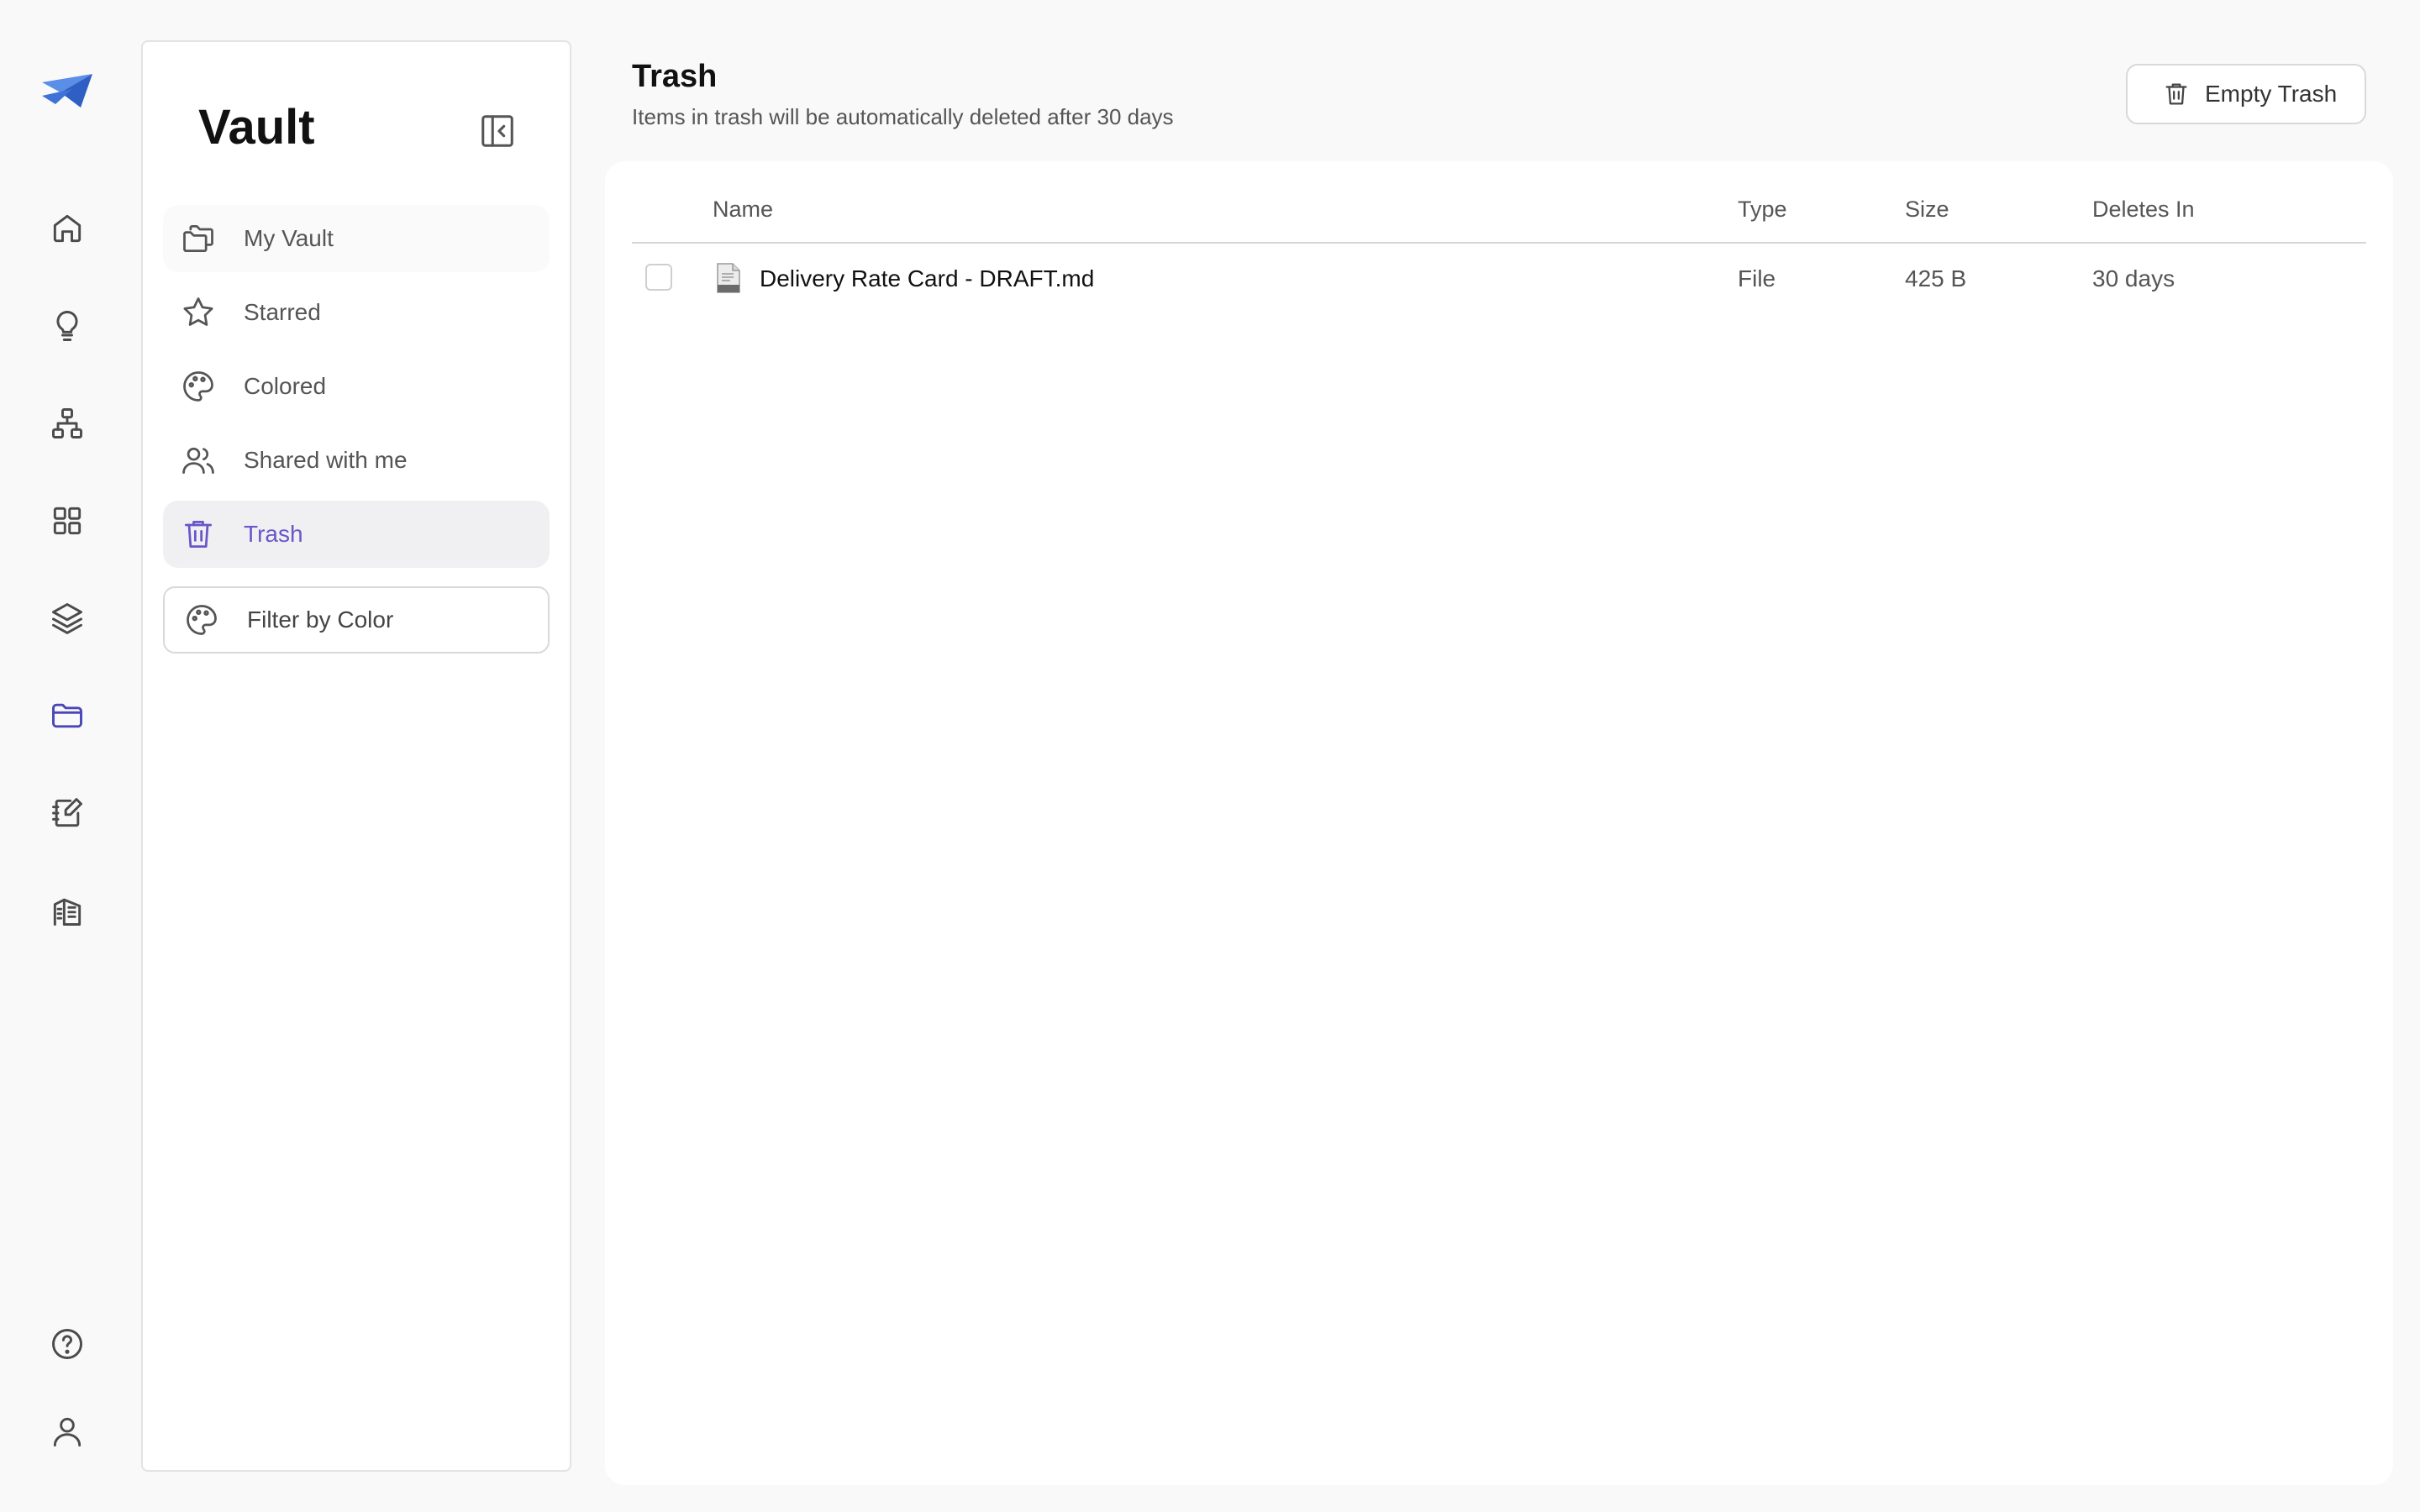 This screenshot has width=2420, height=1512. Describe the element at coordinates (256, 127) in the screenshot. I see `sidebar-title: Vault` at that location.